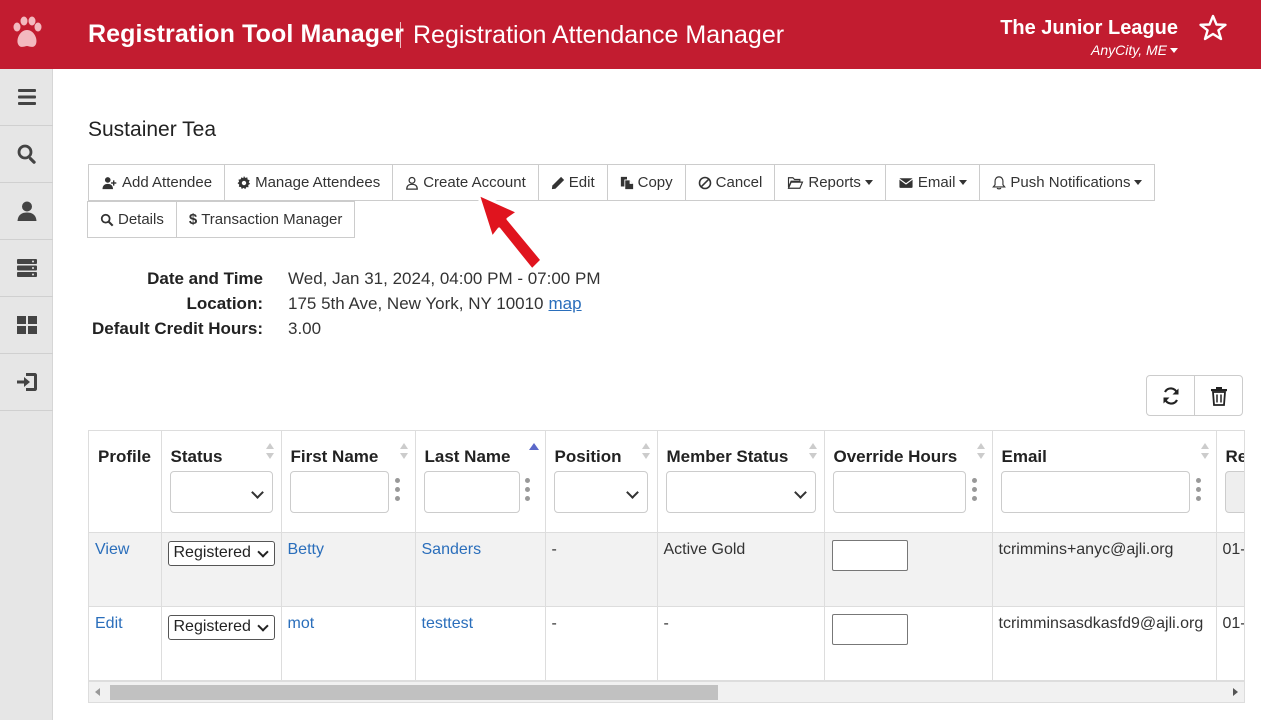 The width and height of the screenshot is (1261, 720). I want to click on map-link: map, so click(565, 303).